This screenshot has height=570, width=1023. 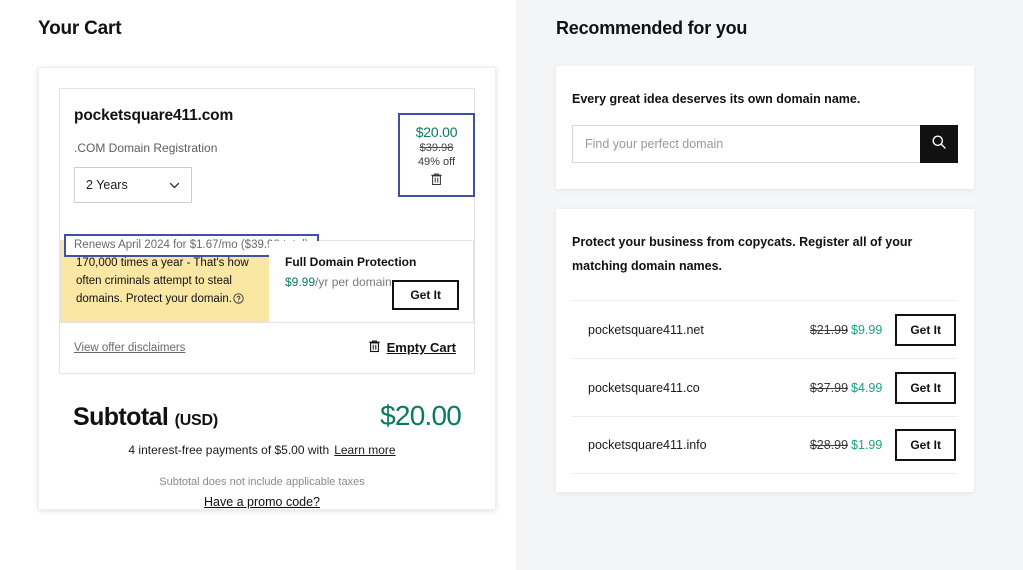 I want to click on domain-original-price: $21.99, so click(x=829, y=329).